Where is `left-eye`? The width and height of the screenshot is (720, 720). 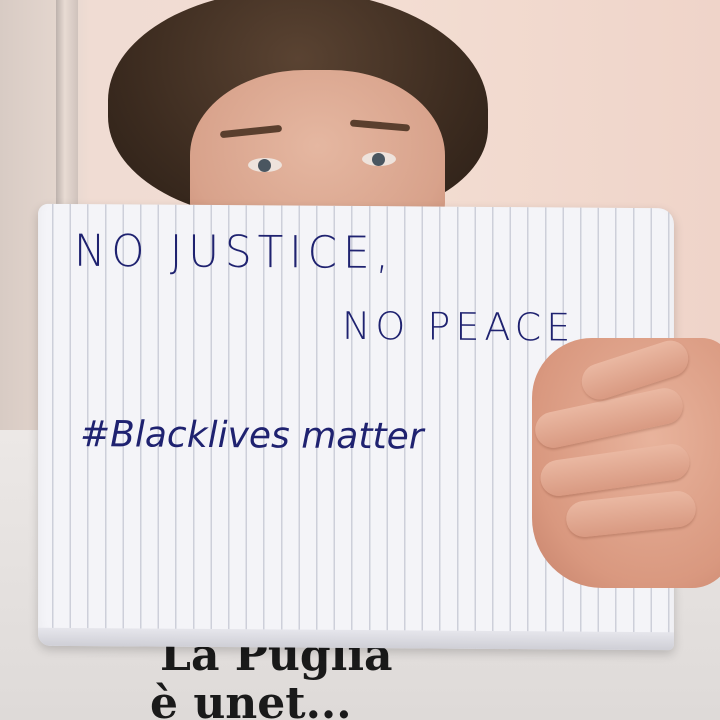
left-eye is located at coordinates (265, 165).